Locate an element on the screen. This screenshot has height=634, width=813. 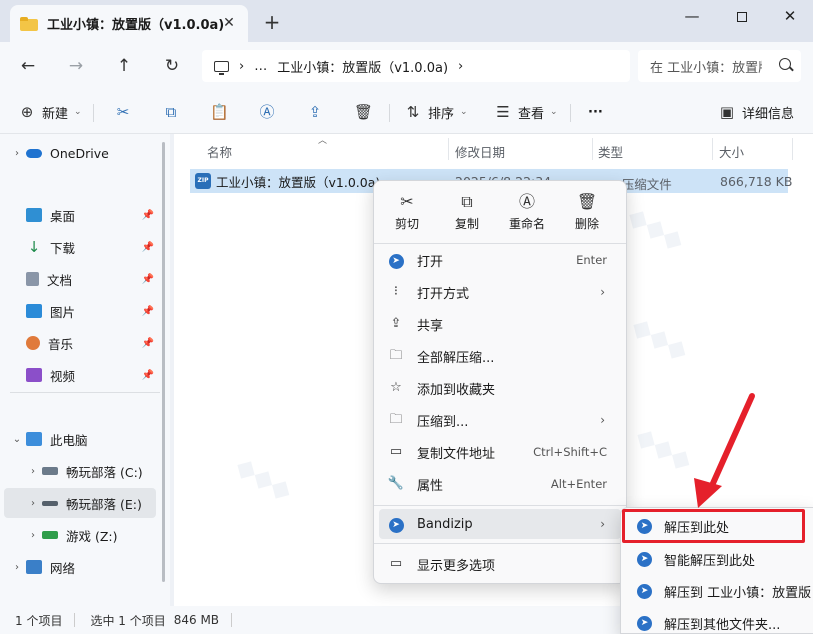
new-tab-button: + is located at coordinates (272, 22).